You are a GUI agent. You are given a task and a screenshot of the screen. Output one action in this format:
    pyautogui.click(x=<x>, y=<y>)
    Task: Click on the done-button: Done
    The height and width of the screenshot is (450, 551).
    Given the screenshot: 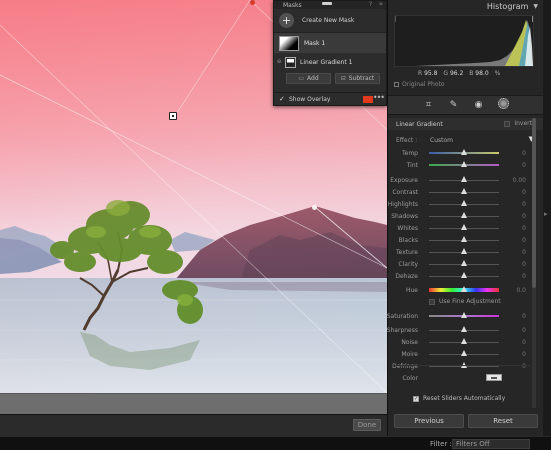 What is the action you would take?
    pyautogui.click(x=367, y=425)
    